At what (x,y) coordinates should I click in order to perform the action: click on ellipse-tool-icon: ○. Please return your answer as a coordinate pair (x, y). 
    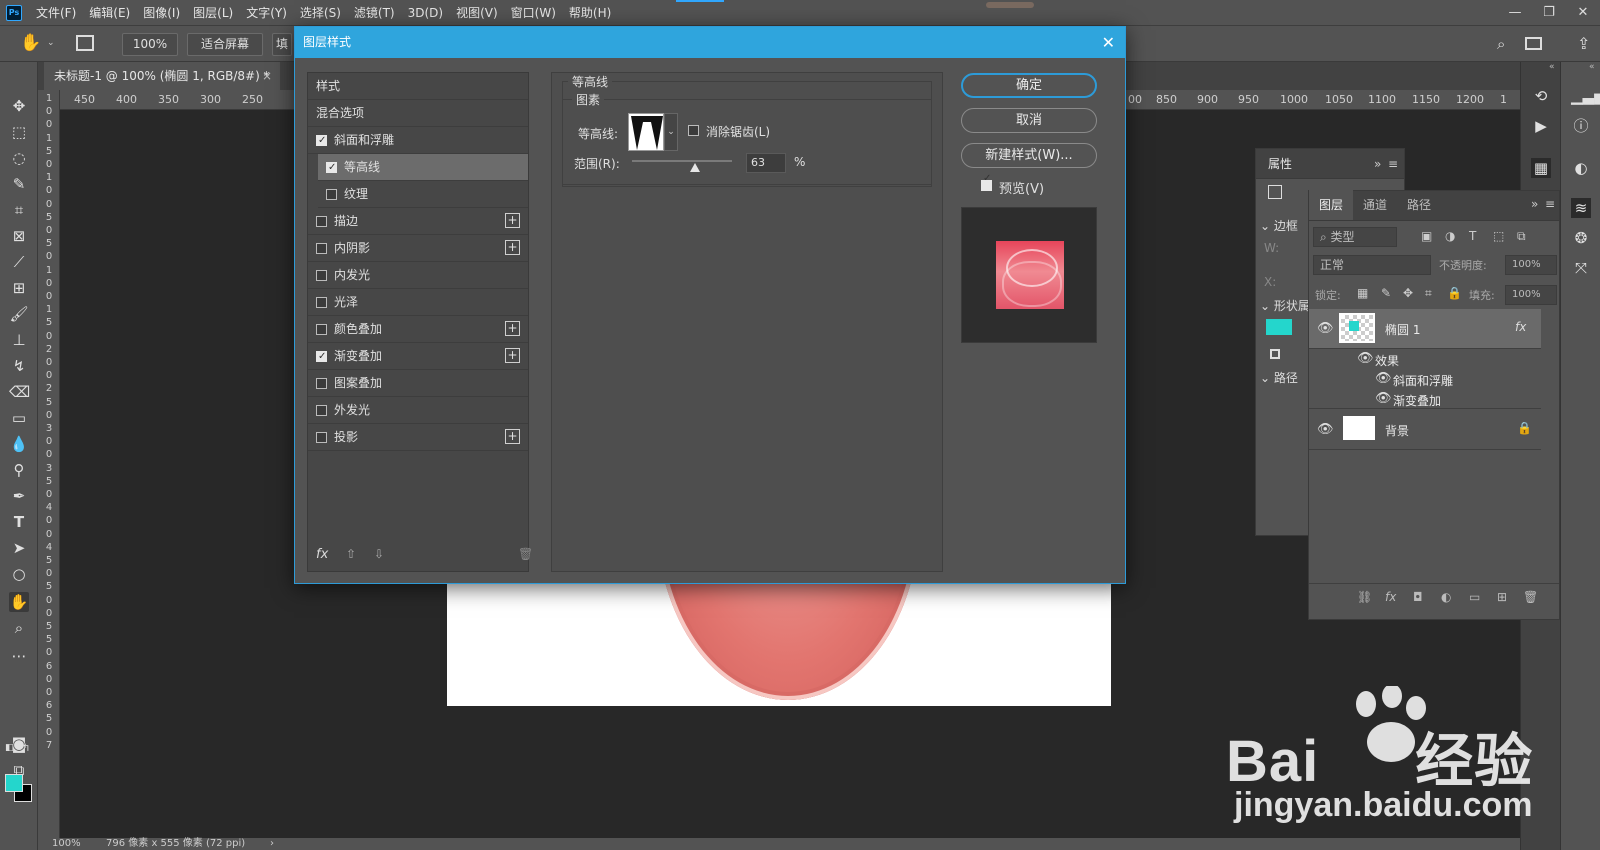
    Looking at the image, I should click on (19, 574).